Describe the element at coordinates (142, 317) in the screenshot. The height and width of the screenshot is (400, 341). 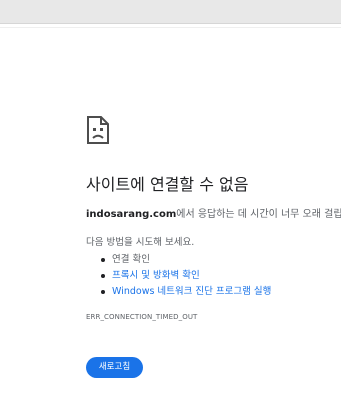
I see `error-code: ERR_CONNECTION_TIMED_OUT` at that location.